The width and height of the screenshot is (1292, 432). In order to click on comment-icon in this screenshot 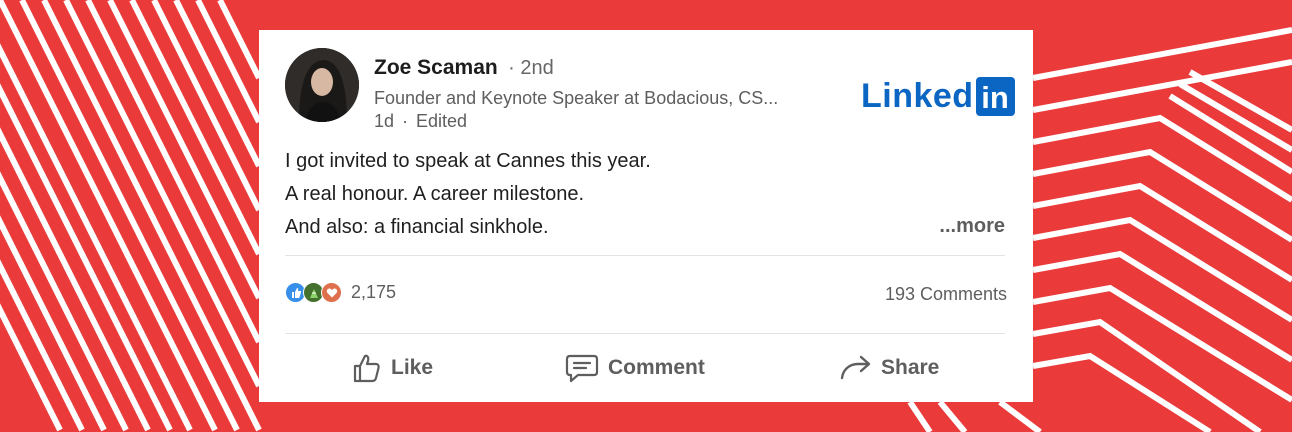, I will do `click(582, 368)`.